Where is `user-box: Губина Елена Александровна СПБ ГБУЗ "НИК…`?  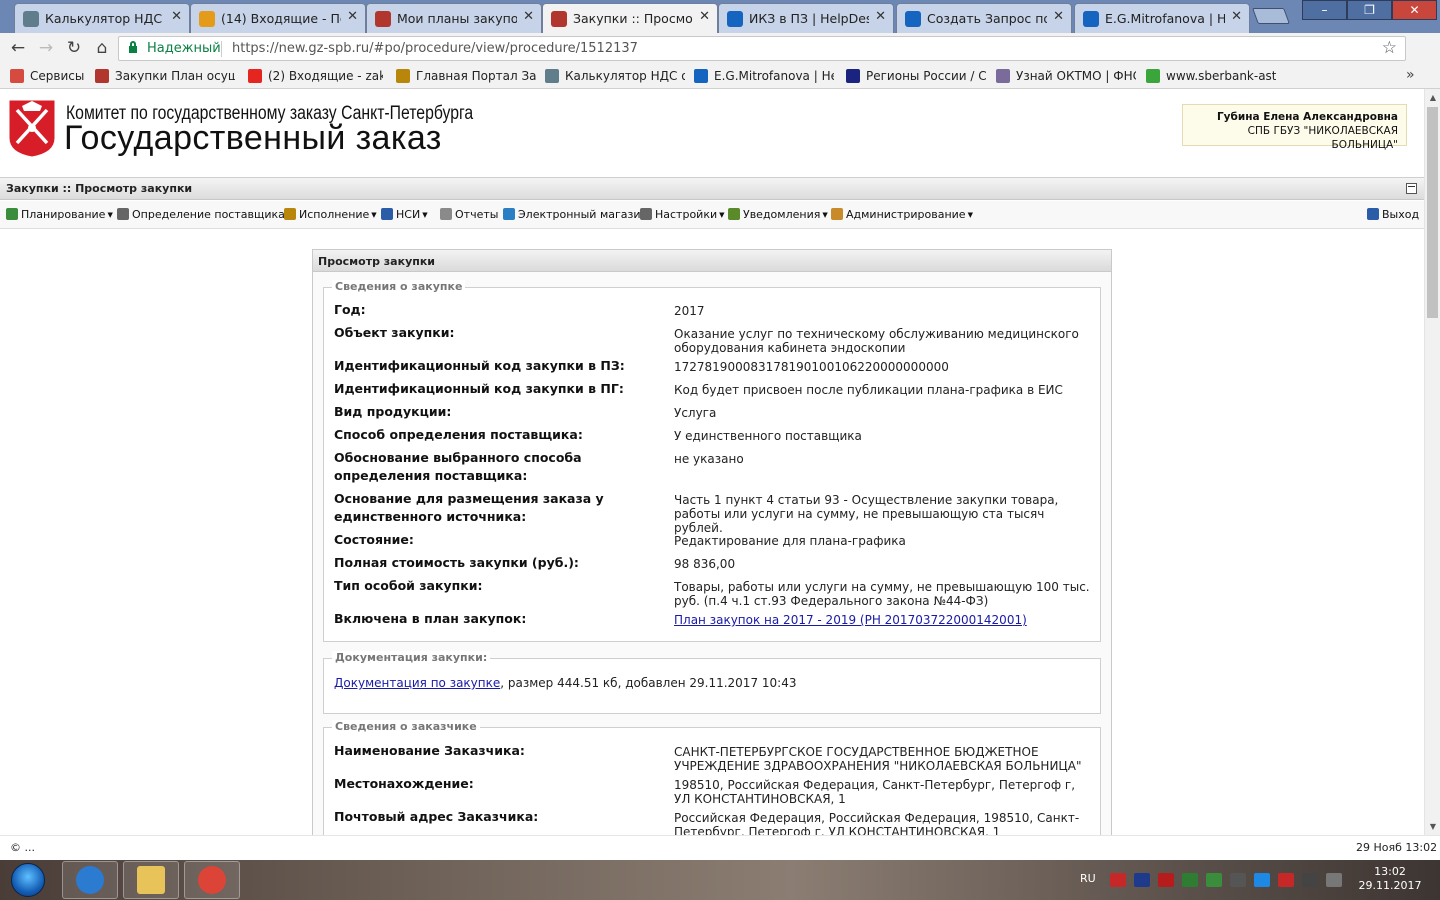
user-box: Губина Елена Александровна СПБ ГБУЗ "НИК… is located at coordinates (1294, 127).